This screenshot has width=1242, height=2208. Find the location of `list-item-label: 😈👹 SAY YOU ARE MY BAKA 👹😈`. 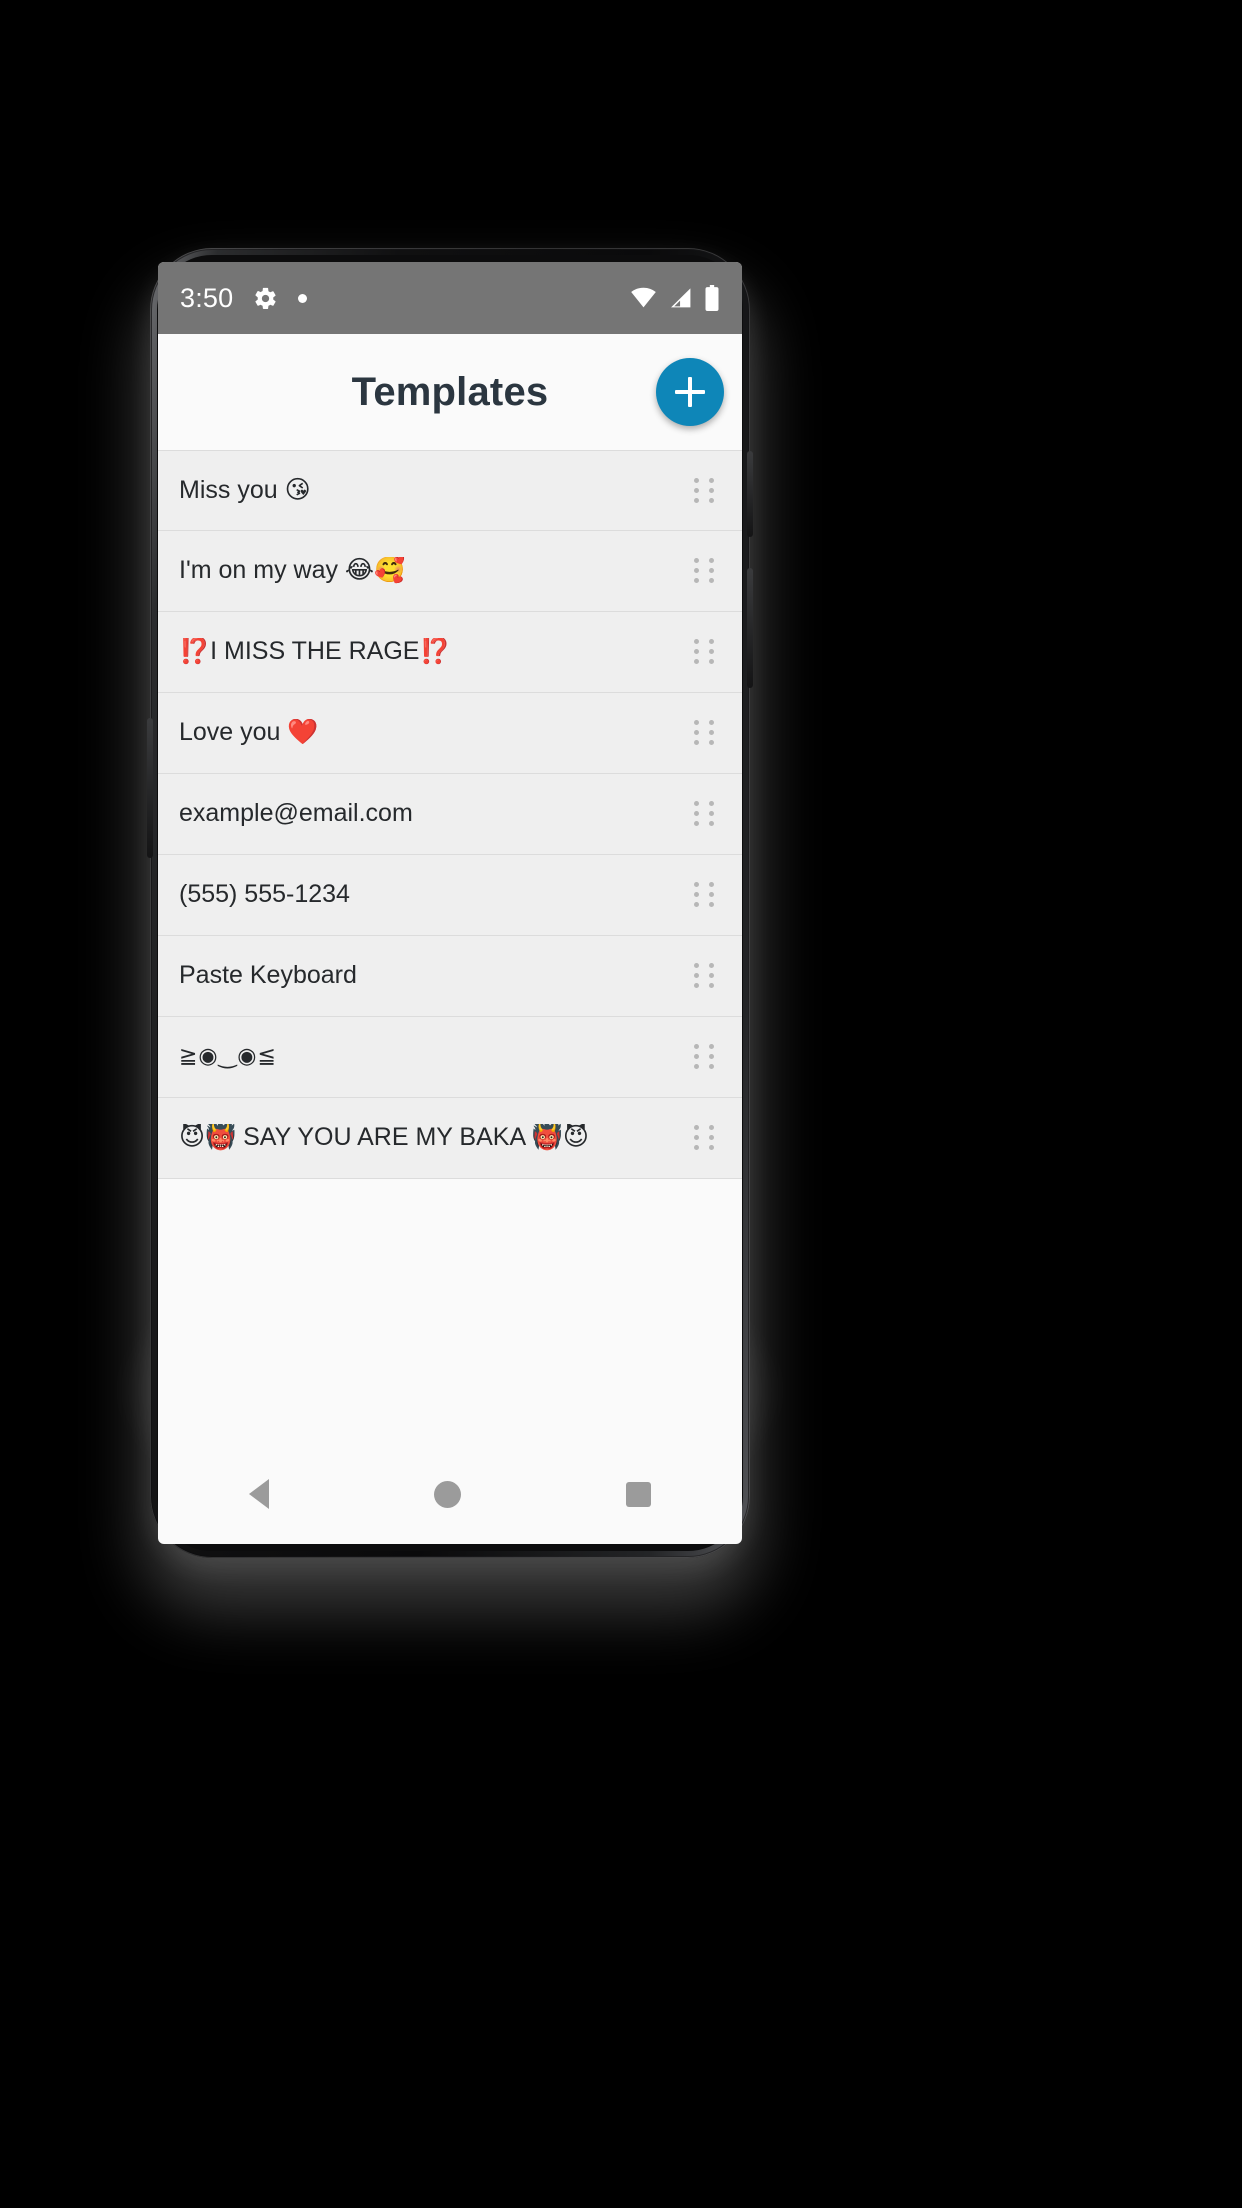

list-item-label: 😈👹 SAY YOU ARE MY BAKA 👹😈 is located at coordinates (384, 1138).